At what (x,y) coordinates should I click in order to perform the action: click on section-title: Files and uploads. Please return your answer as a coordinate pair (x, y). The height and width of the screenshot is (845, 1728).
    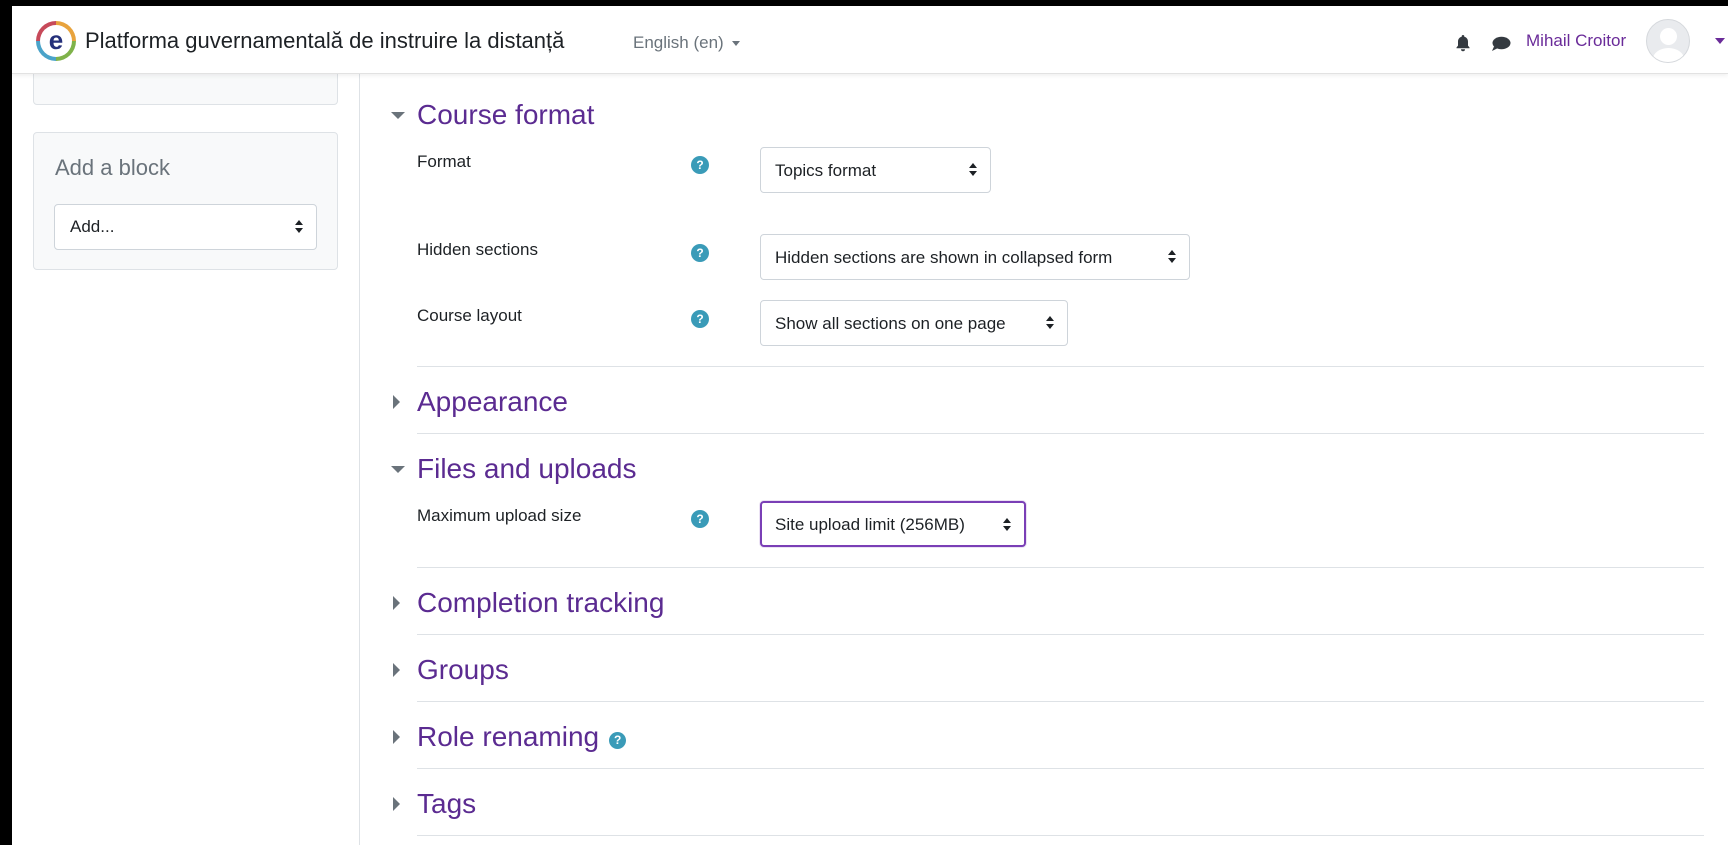
    Looking at the image, I should click on (527, 468).